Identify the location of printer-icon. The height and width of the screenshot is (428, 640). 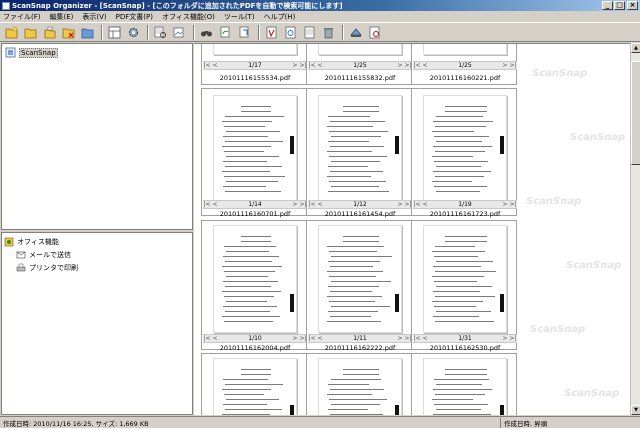
(21, 267).